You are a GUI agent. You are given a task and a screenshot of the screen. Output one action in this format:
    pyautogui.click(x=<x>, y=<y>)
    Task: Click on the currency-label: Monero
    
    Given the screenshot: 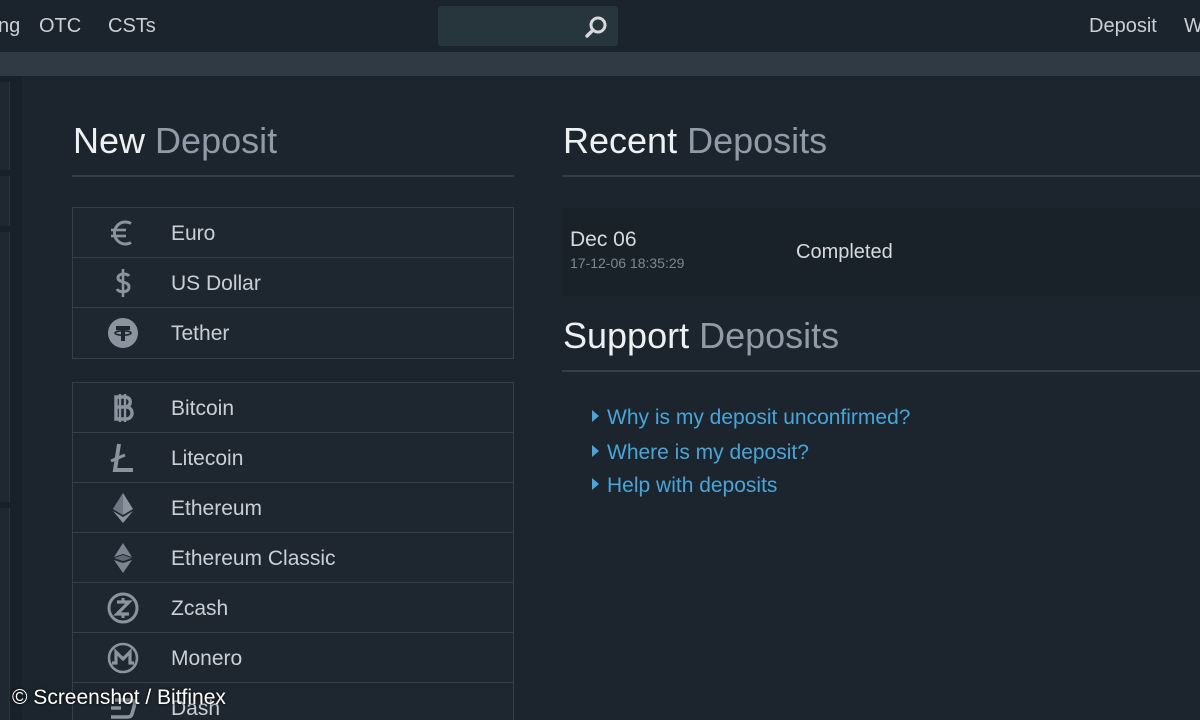 What is the action you would take?
    pyautogui.click(x=207, y=658)
    